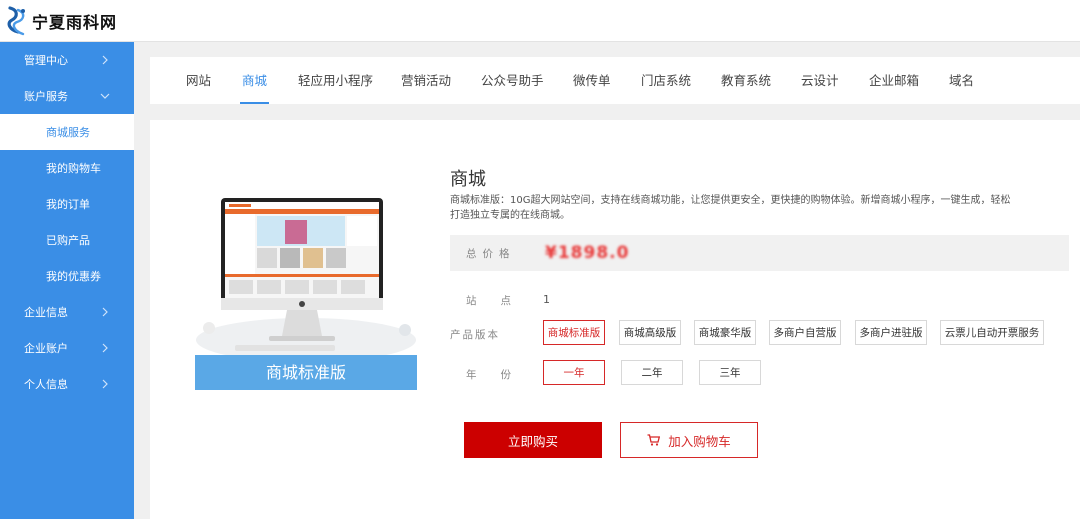  I want to click on sidebar-item-account-services: 账户服务, so click(67, 96).